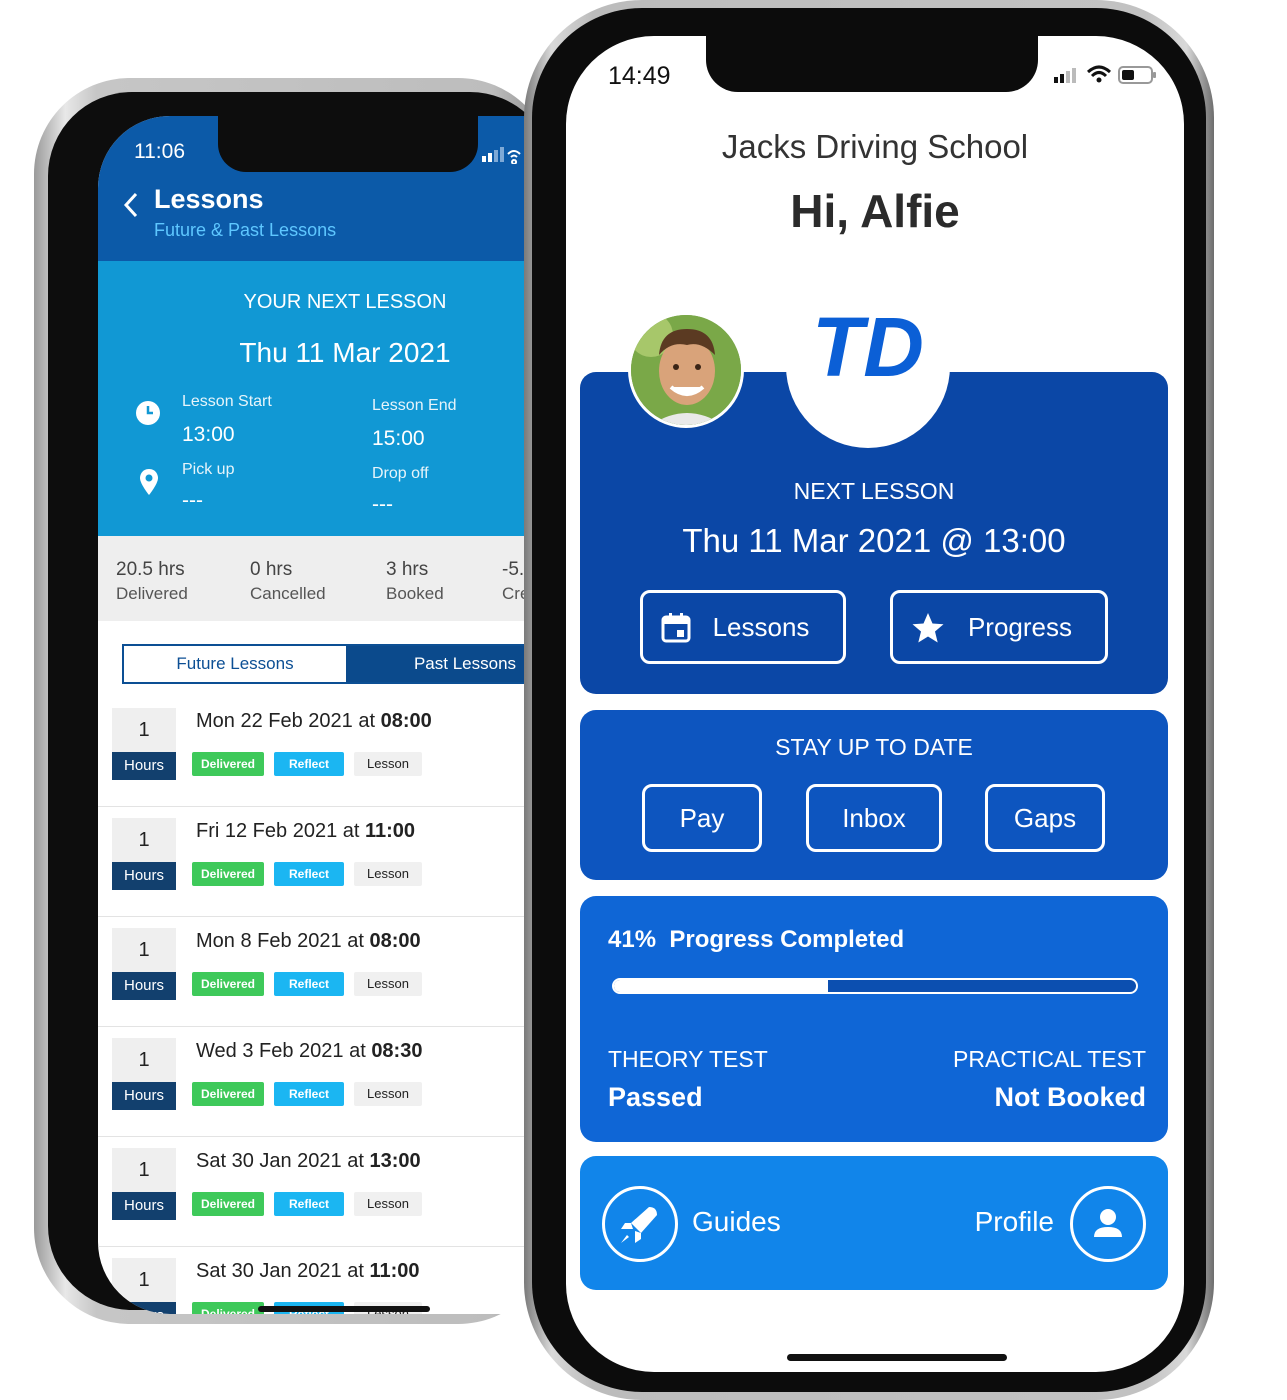 The height and width of the screenshot is (1400, 1287). What do you see at coordinates (209, 199) in the screenshot?
I see `page-title: Lessons` at bounding box center [209, 199].